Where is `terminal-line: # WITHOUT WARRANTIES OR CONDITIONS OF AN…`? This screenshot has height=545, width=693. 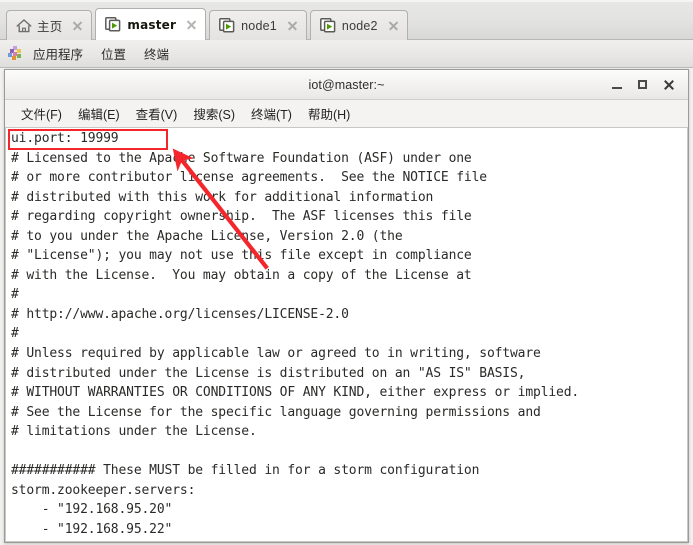 terminal-line: # WITHOUT WARRANTIES OR CONDITIONS OF AN… is located at coordinates (295, 393).